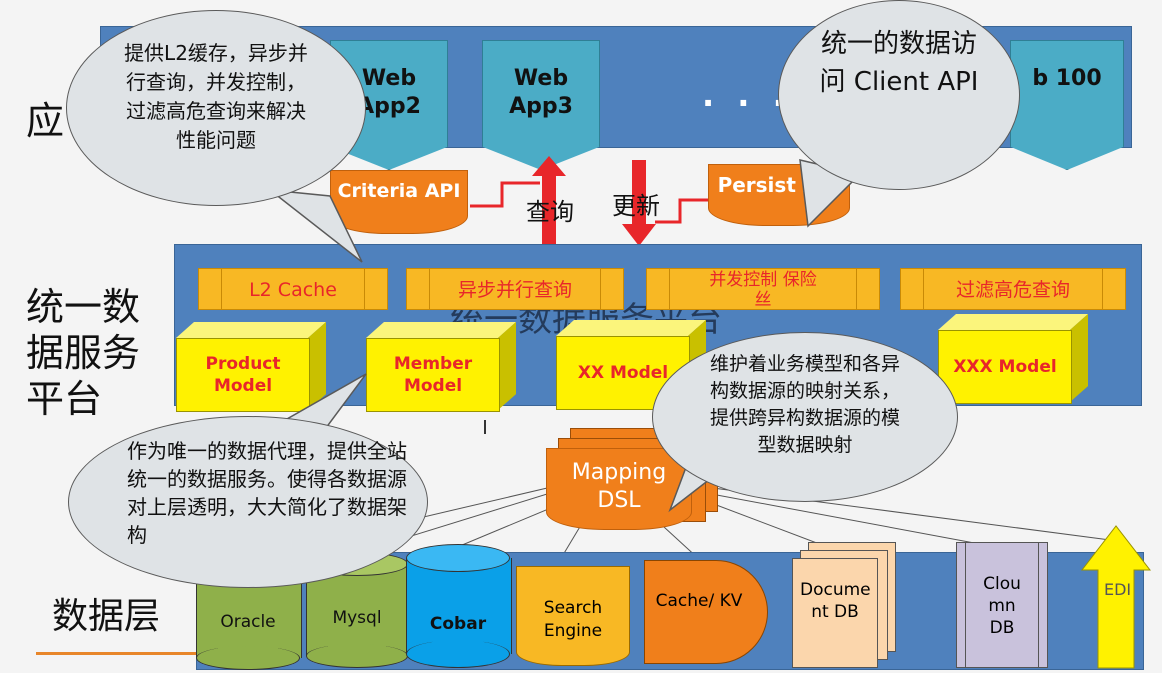  What do you see at coordinates (805, 417) in the screenshot?
I see `bubble-model-mapping: 维护着业务模型和各异构数据源的映射关系，提供跨异构数据源的模型数据映射` at bounding box center [805, 417].